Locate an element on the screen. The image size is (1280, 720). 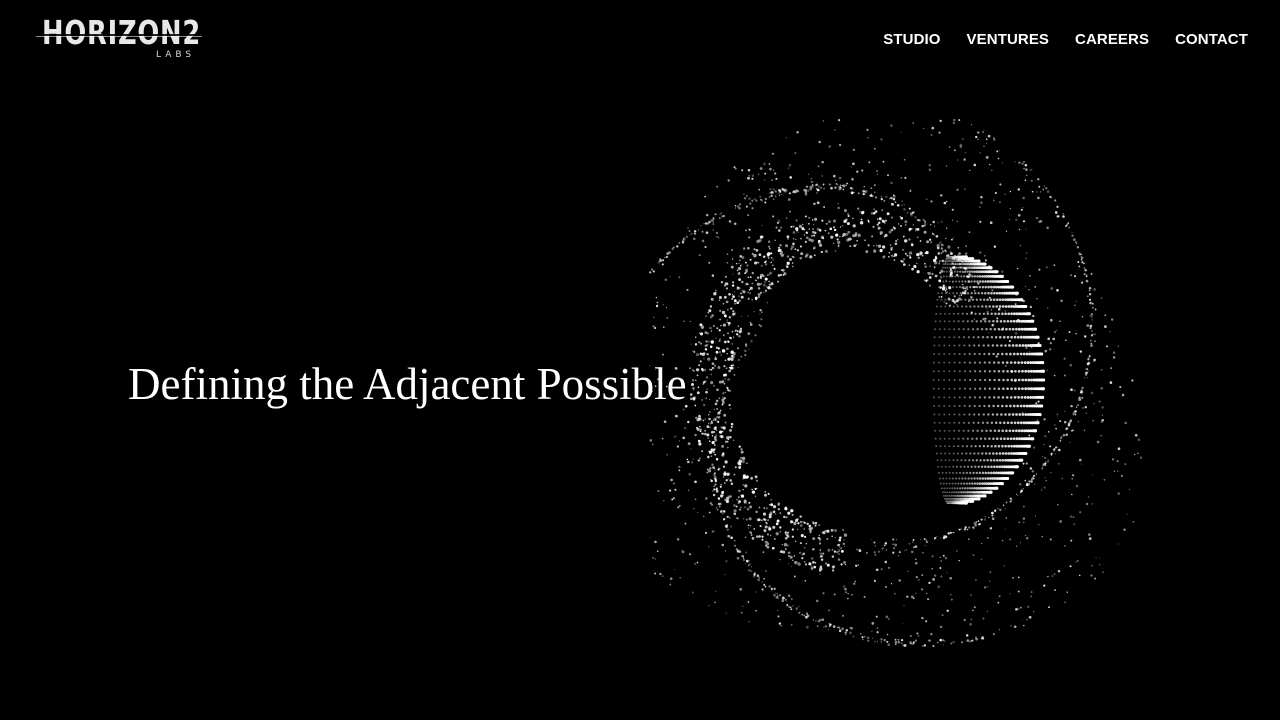
hero-title: Defining the Adjacent Possible is located at coordinates (407, 384).